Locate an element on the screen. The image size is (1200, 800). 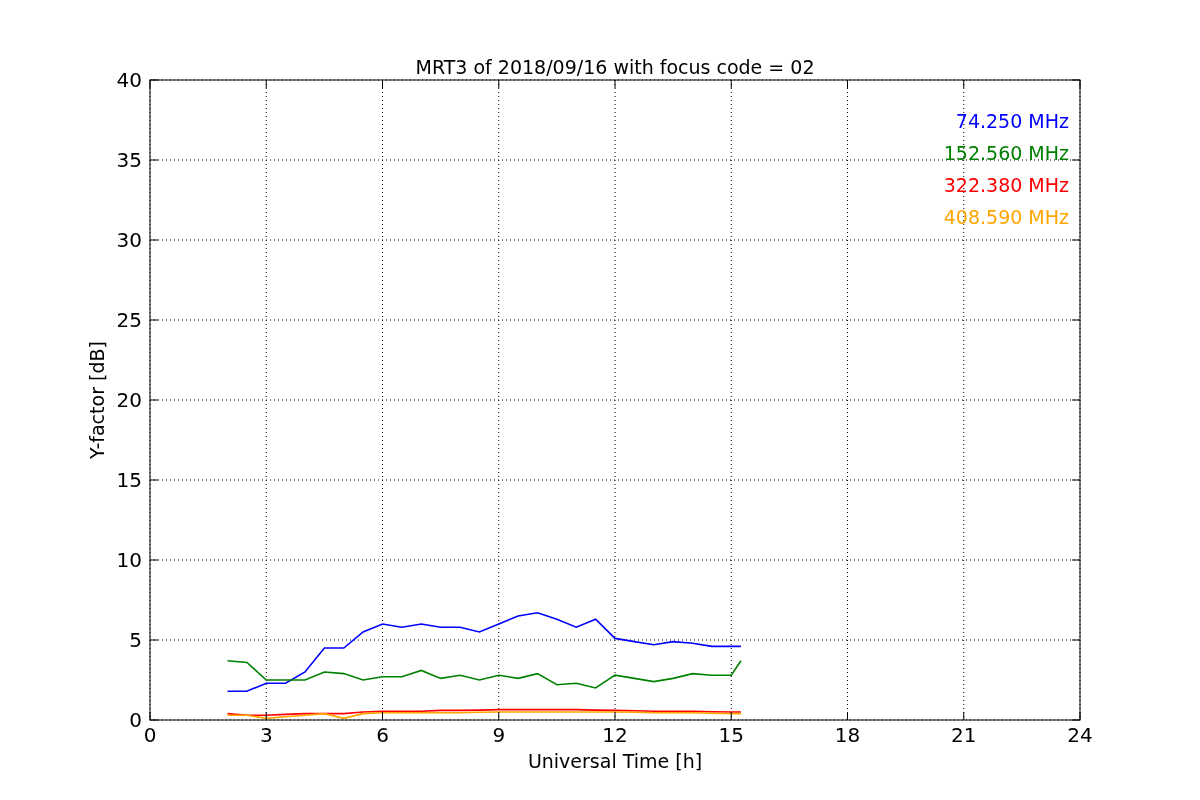
legend-label: 152.560 MHz is located at coordinates (1006, 153).